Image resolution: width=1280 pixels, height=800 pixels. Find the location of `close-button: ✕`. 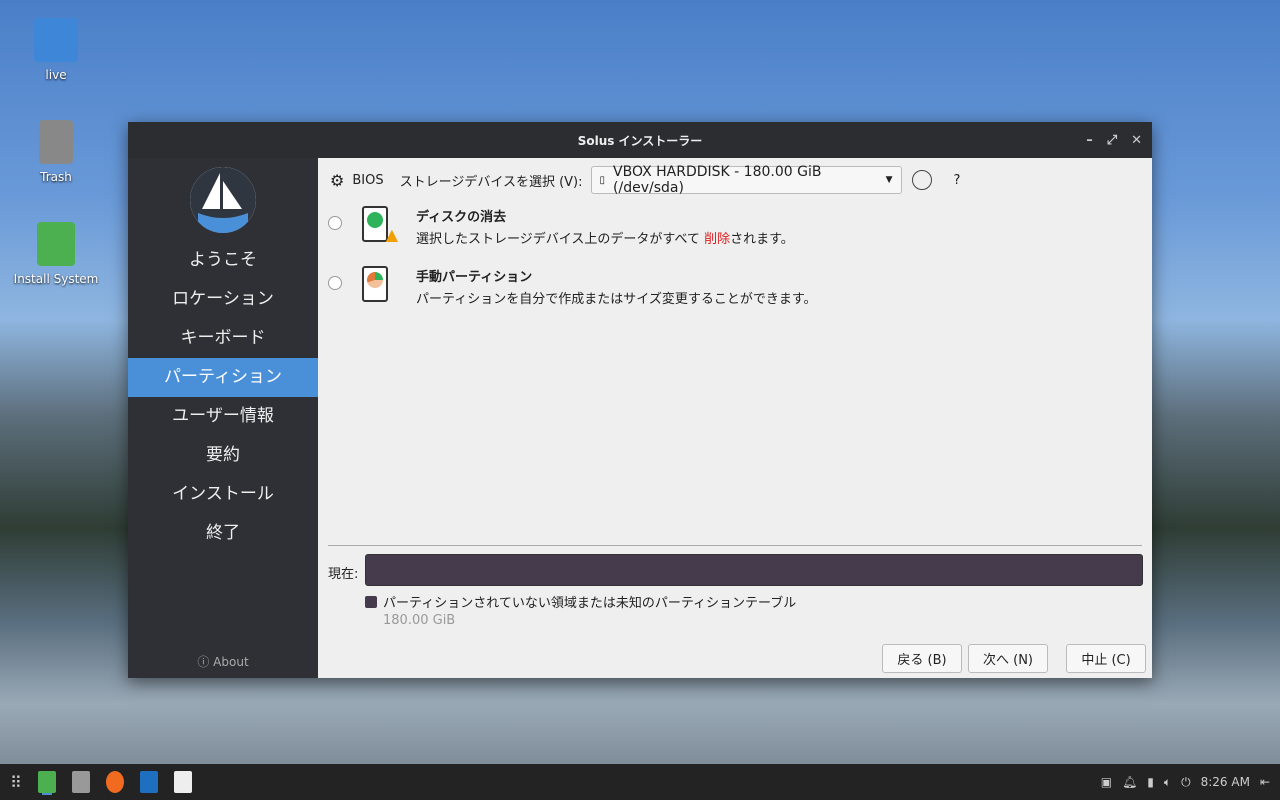

close-button: ✕ is located at coordinates (1136, 140).